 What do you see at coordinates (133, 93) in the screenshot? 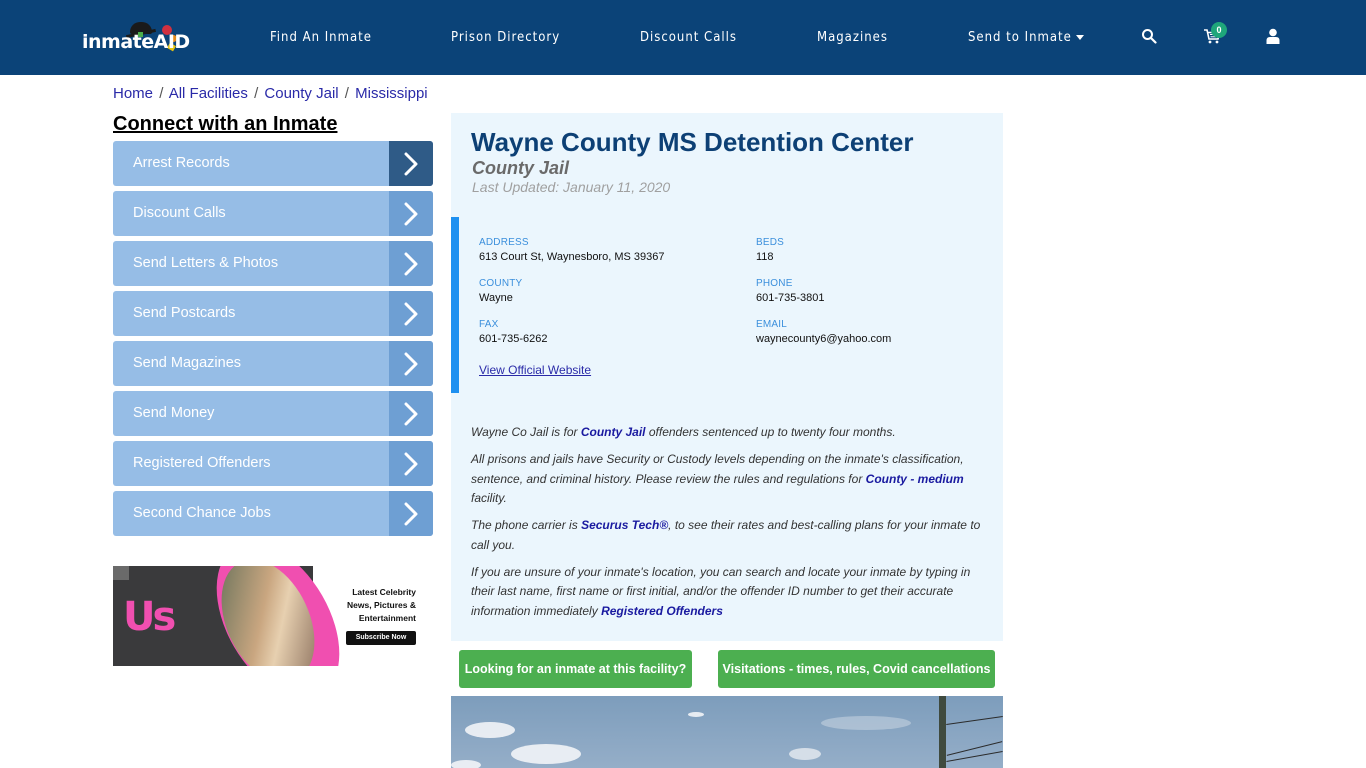
I see `breadcrumb-home: Home` at bounding box center [133, 93].